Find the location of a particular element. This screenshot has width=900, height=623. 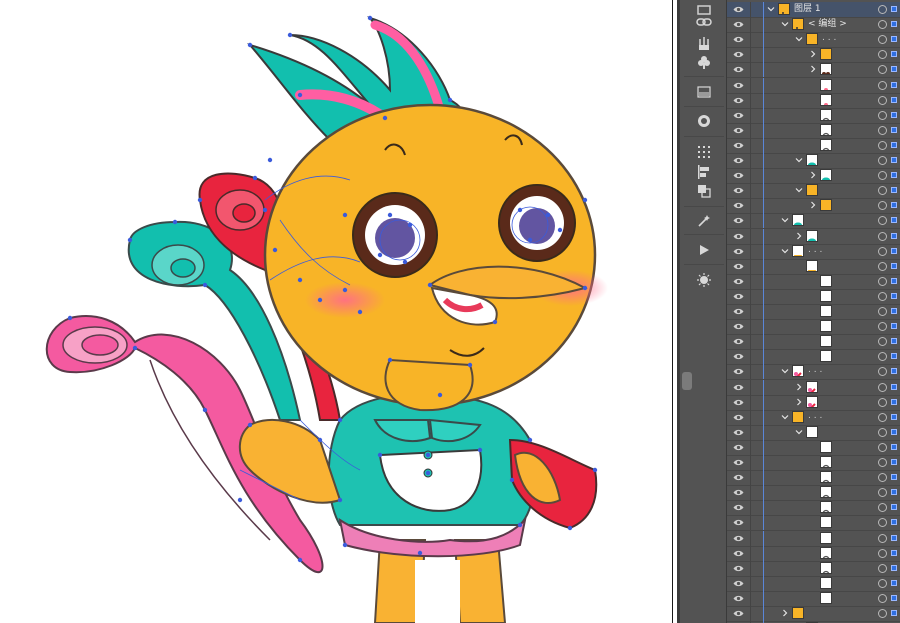

links-icon is located at coordinates (704, 22).